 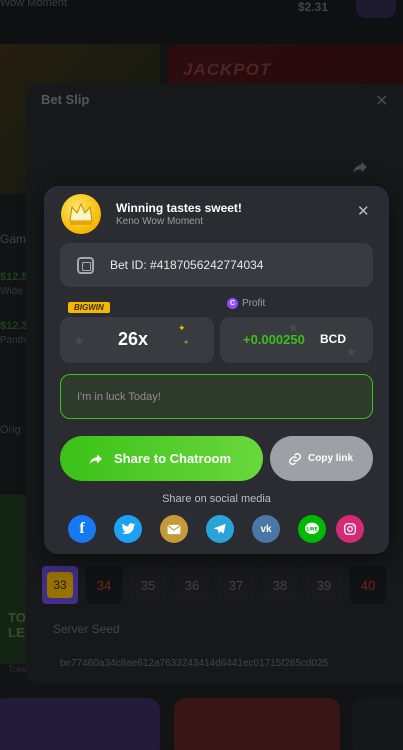 What do you see at coordinates (187, 265) in the screenshot?
I see `bet-id: Bet ID: #4187056242774034` at bounding box center [187, 265].